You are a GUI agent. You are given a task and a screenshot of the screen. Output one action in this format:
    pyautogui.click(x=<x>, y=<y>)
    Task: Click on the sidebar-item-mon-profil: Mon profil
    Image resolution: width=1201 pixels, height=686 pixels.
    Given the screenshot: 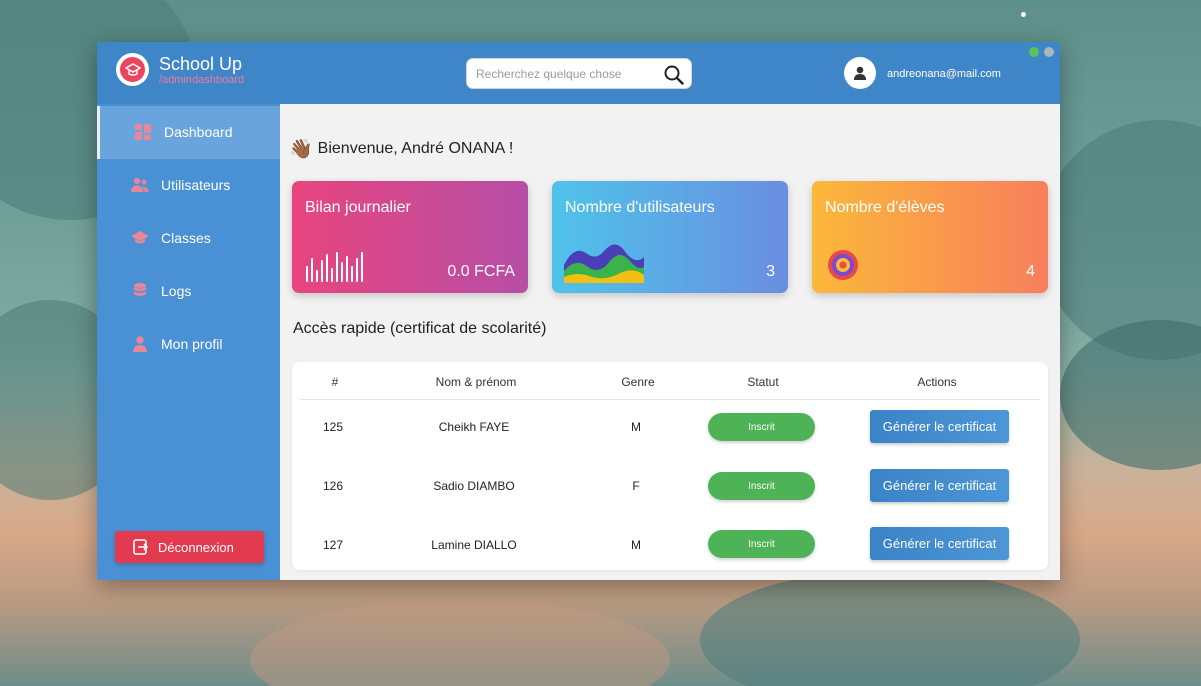 What is the action you would take?
    pyautogui.click(x=188, y=344)
    